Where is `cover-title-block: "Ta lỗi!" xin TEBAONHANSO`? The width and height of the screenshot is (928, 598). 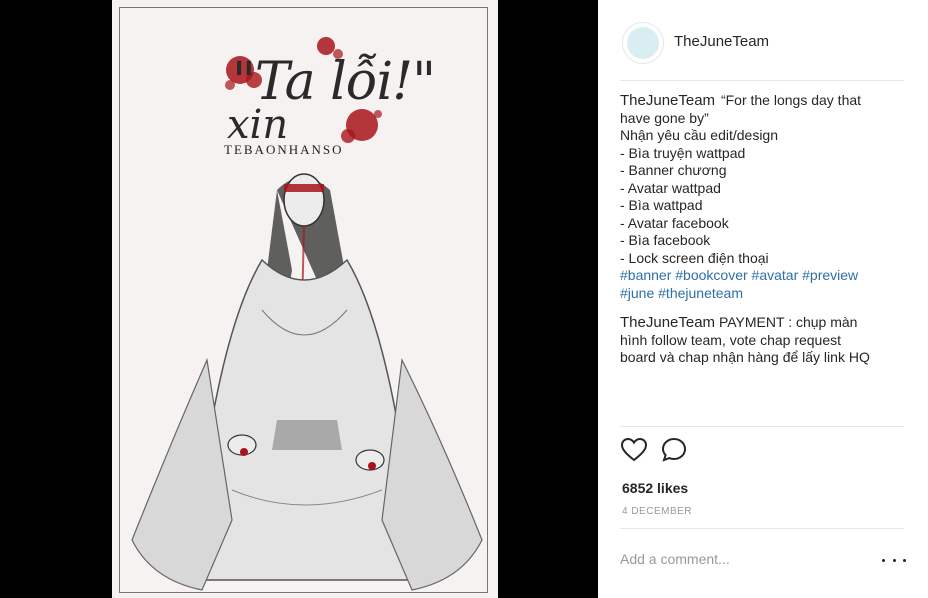
cover-title-block: "Ta lỗi!" xin TEBAONHANSO is located at coordinates (305, 95).